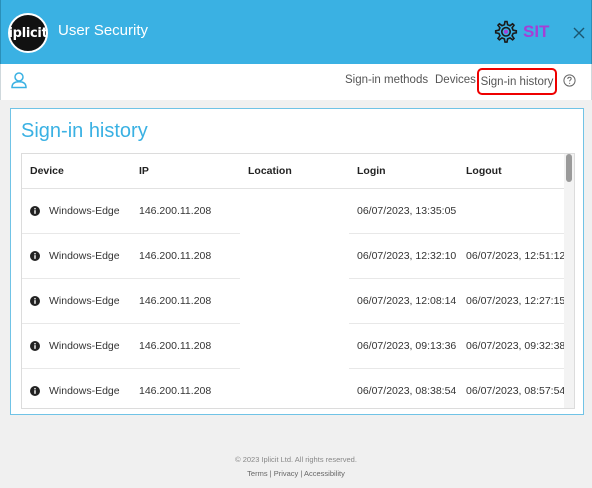 The height and width of the screenshot is (488, 592). I want to click on gear-icon, so click(506, 31).